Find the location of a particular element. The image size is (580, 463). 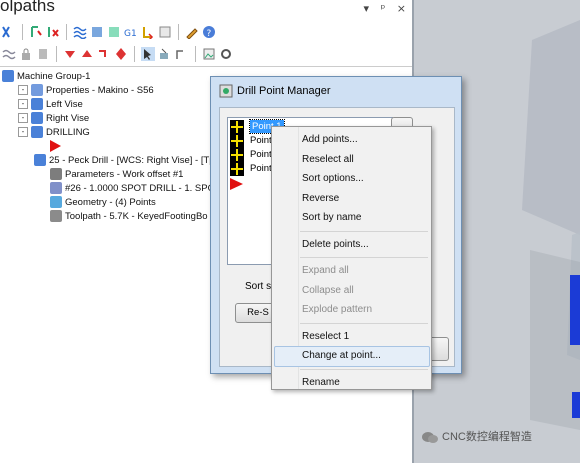

tree-item-label: #26 - 1.0000 SPOT DRILL - 1. SPO is located at coordinates (140, 188).